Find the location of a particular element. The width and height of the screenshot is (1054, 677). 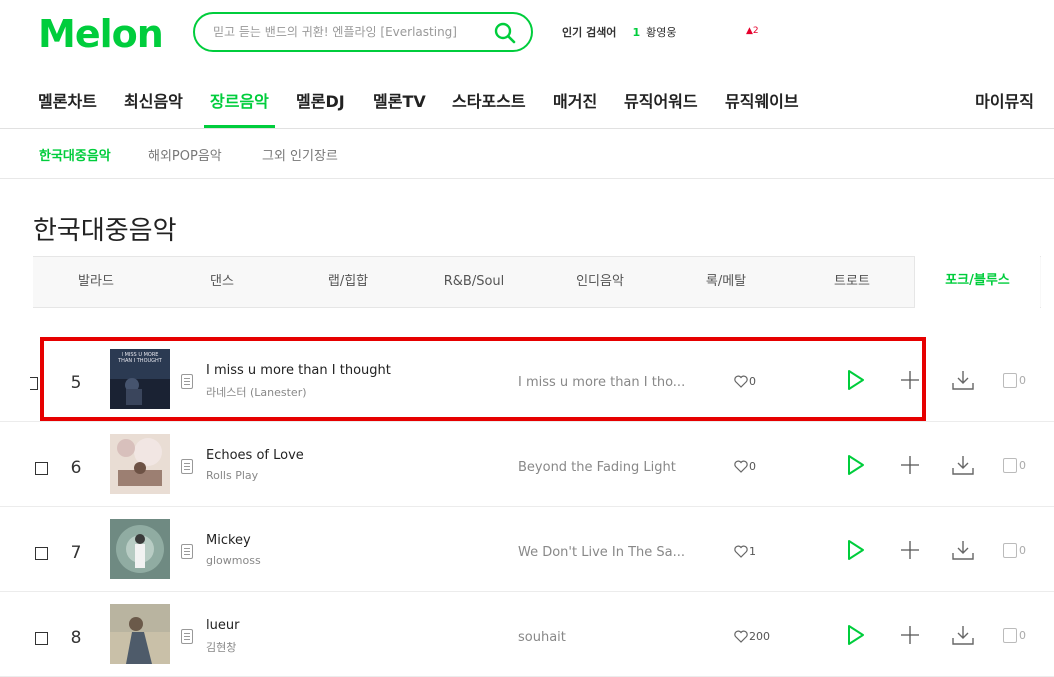

melon-logo: Melon is located at coordinates (101, 34).